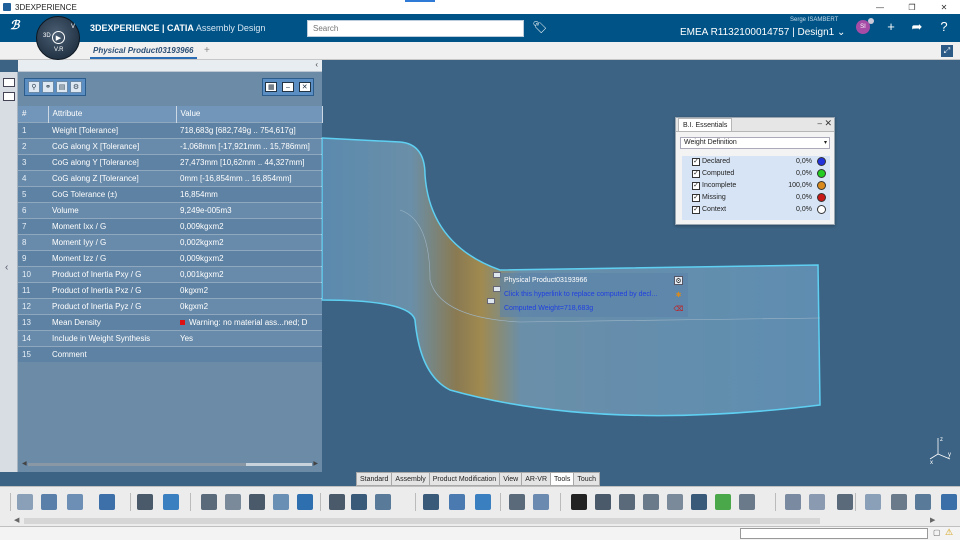  Describe the element at coordinates (834, 533) in the screenshot. I see `command-input` at that location.